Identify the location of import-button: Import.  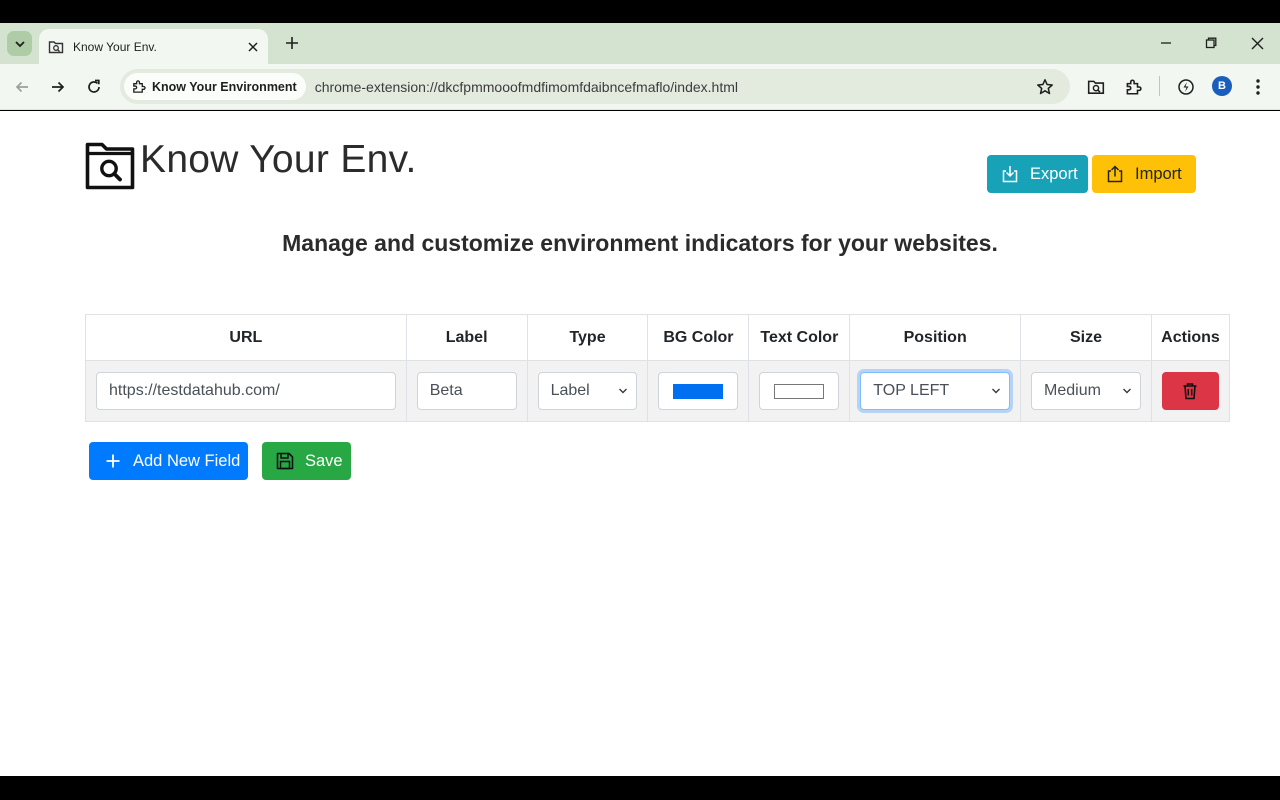
(1144, 174).